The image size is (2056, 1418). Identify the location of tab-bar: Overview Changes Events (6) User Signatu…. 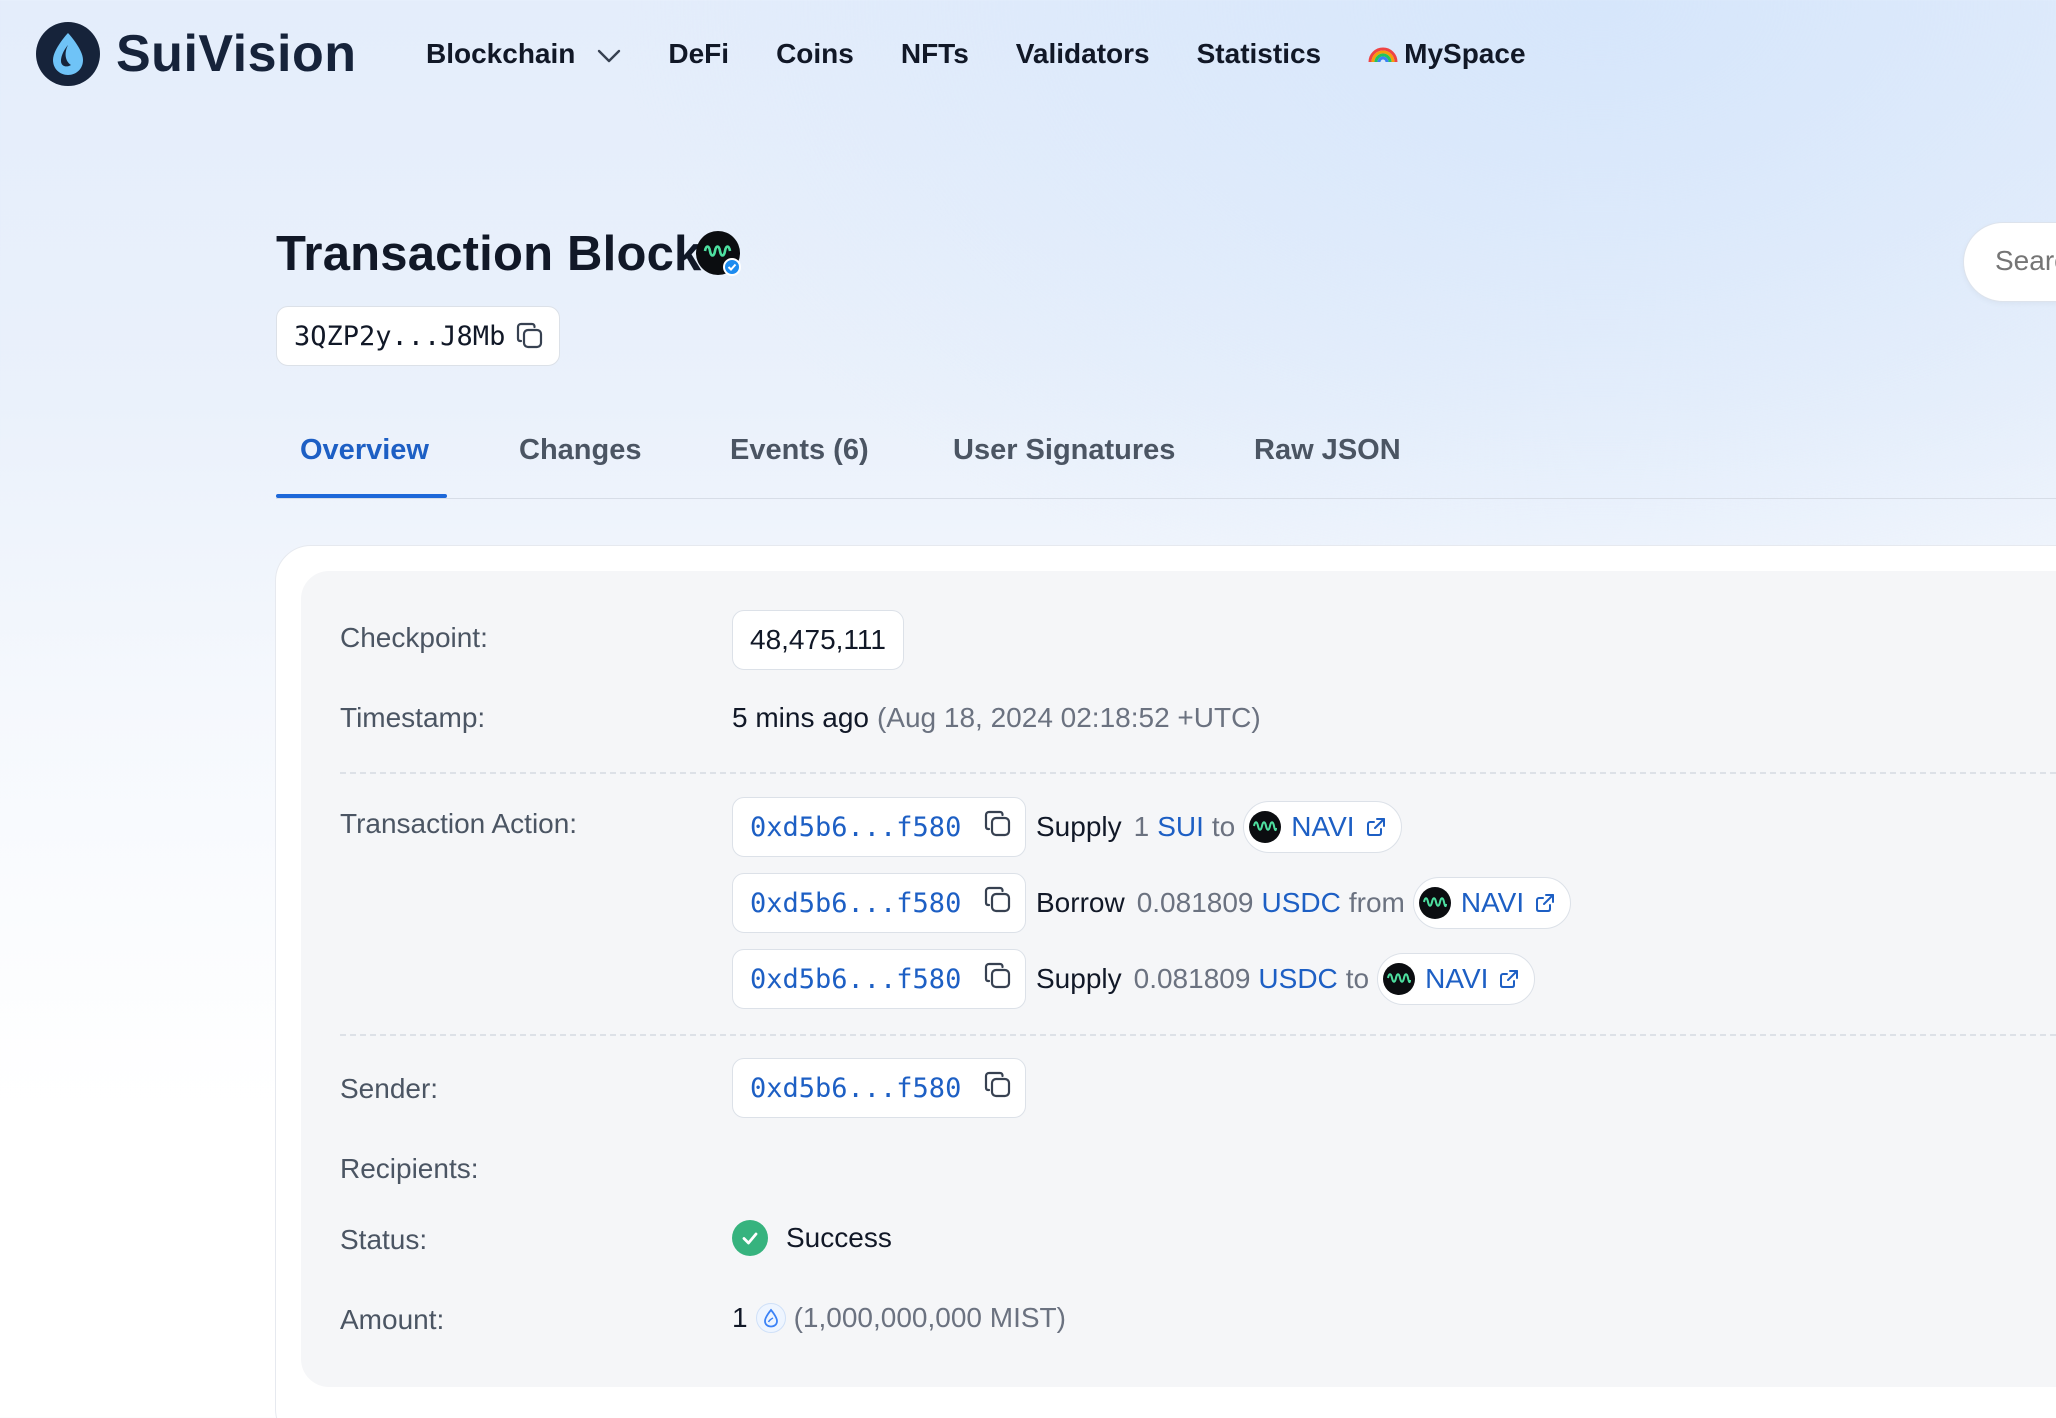
(1166, 459).